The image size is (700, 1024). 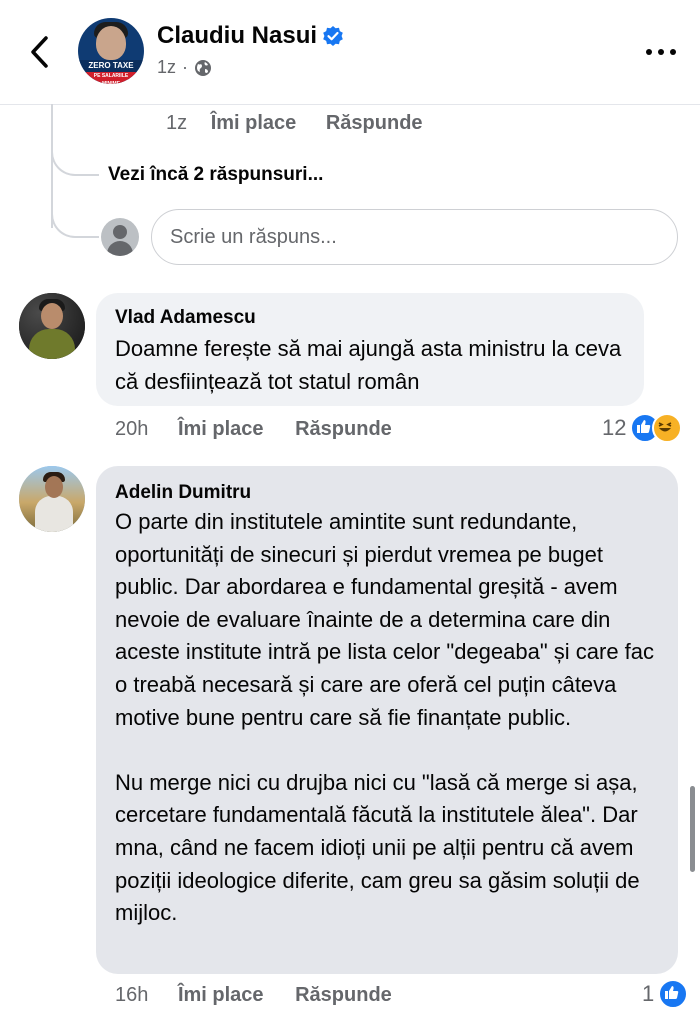 What do you see at coordinates (642, 428) in the screenshot?
I see `reaction-summary: 12` at bounding box center [642, 428].